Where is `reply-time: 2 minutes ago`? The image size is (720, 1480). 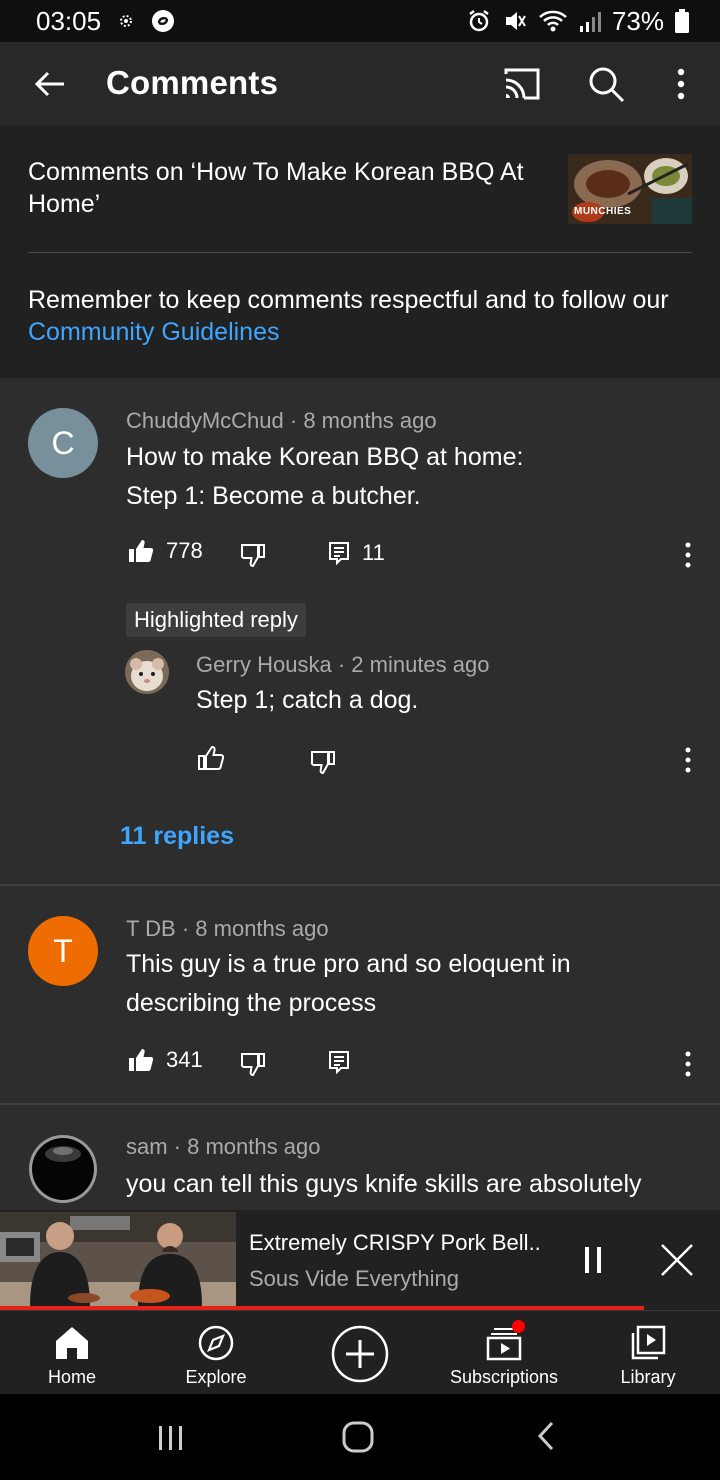 reply-time: 2 minutes ago is located at coordinates (420, 664).